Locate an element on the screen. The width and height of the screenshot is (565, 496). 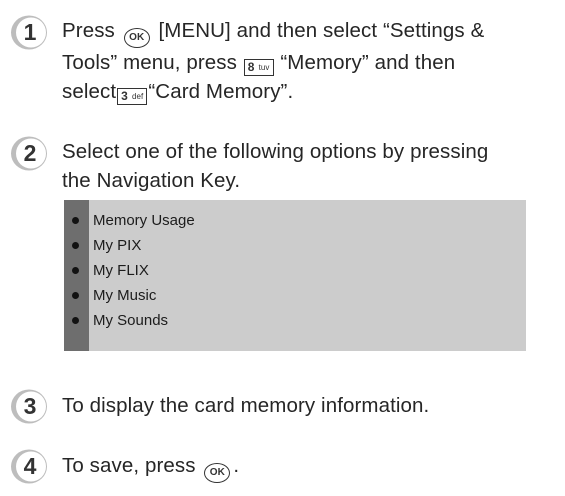
option-label: My Sounds is located at coordinates (131, 320).